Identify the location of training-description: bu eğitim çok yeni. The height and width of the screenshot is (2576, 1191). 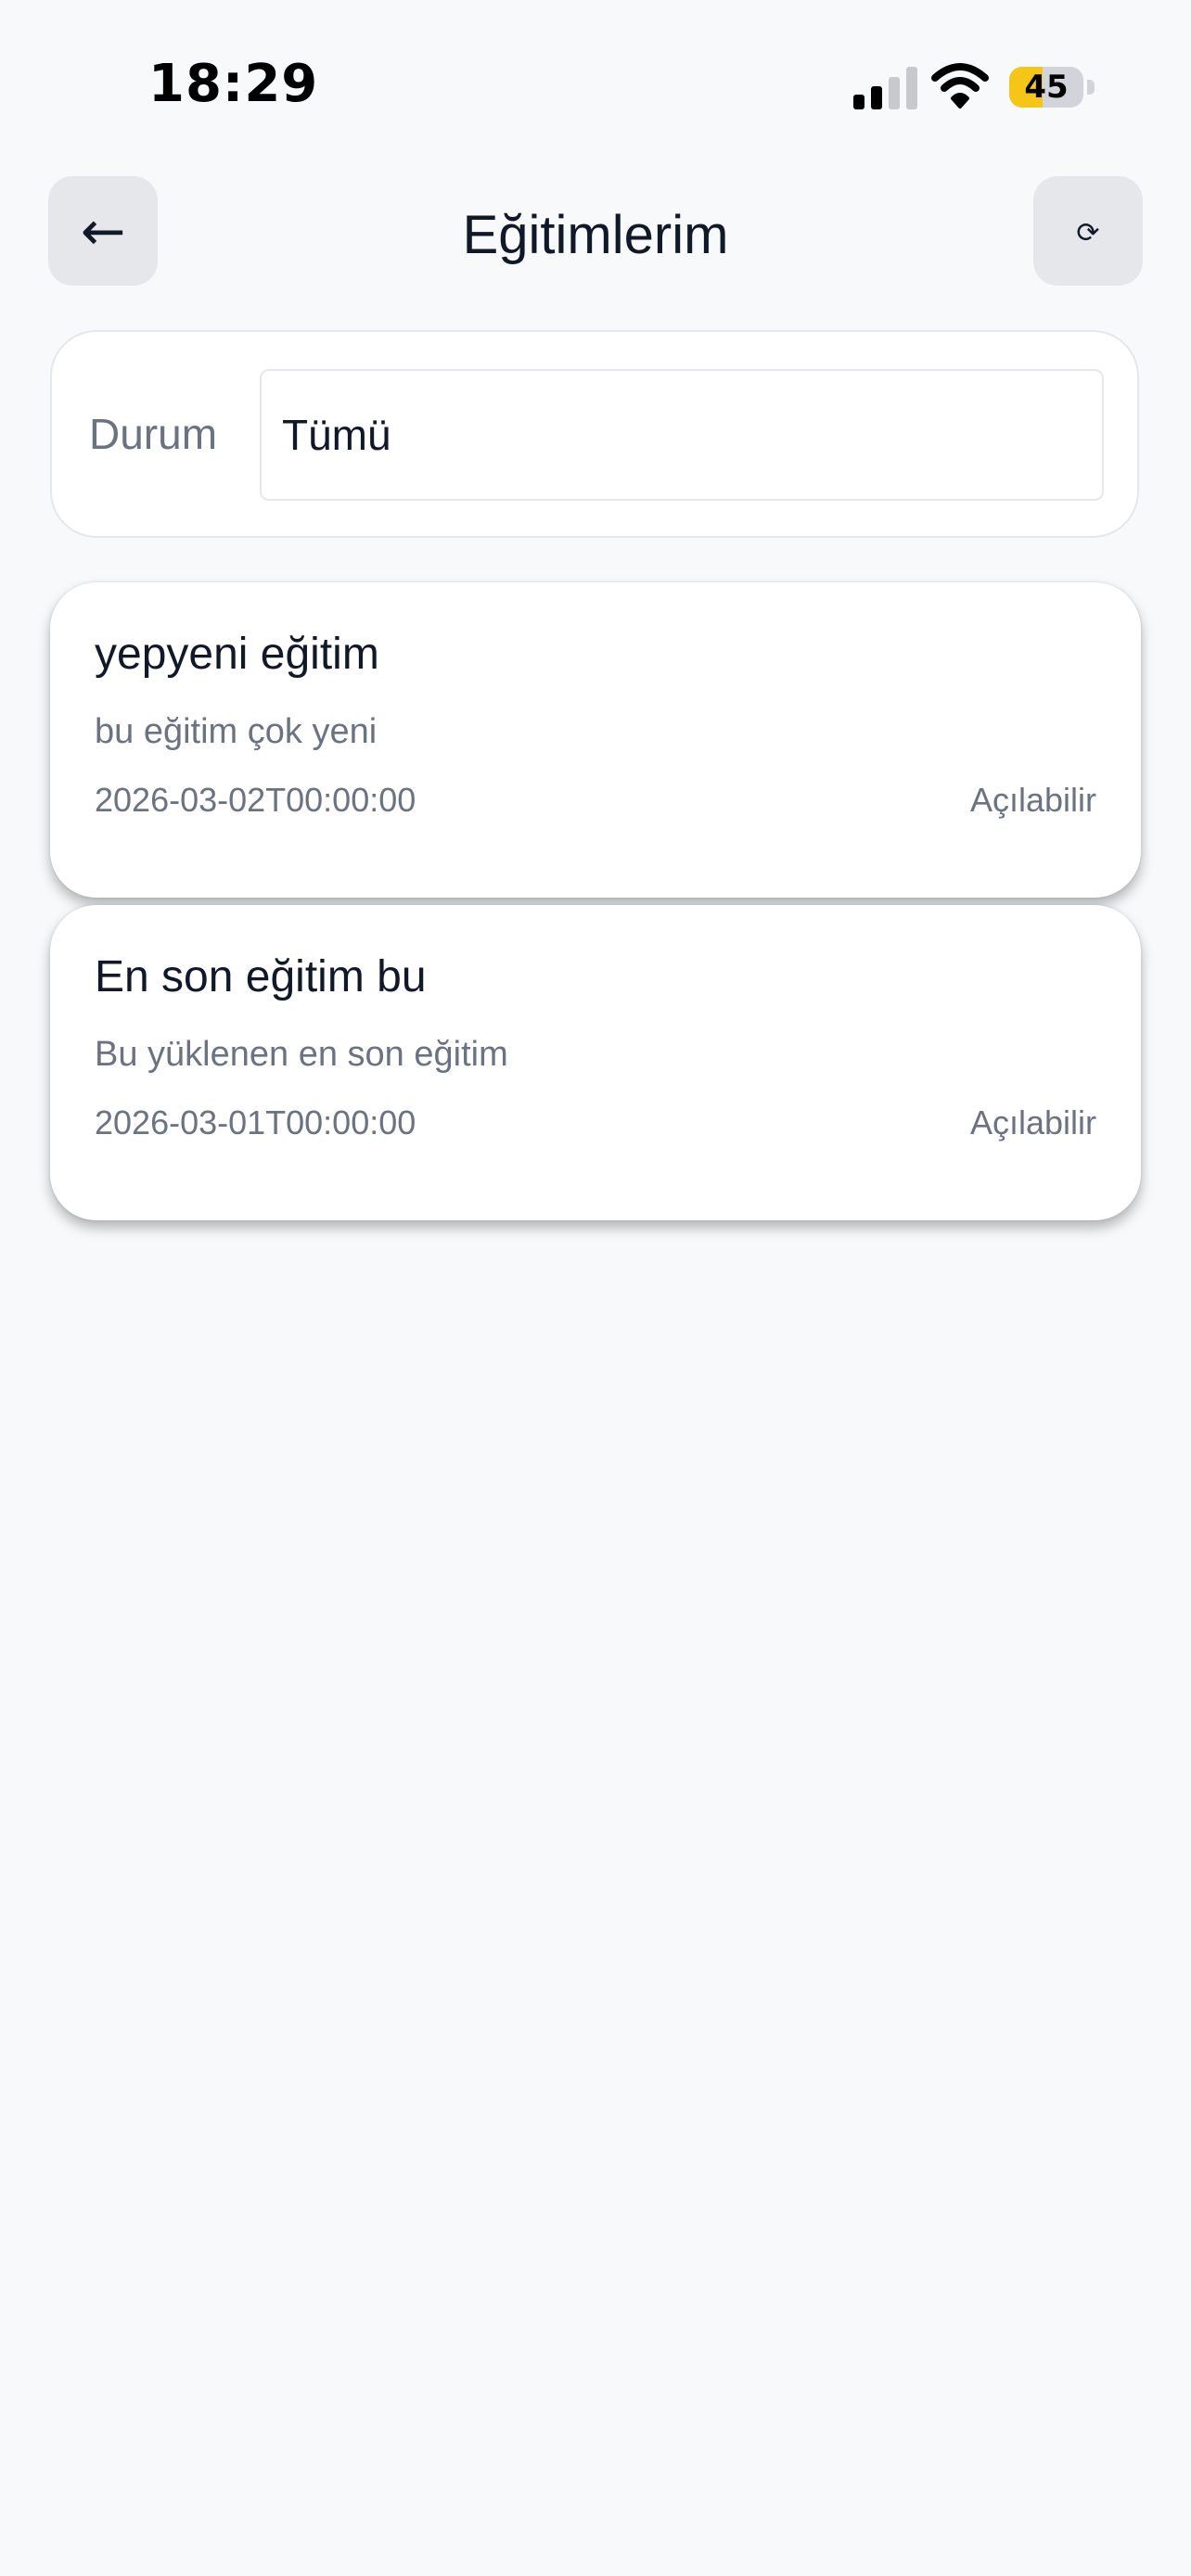
(236, 732).